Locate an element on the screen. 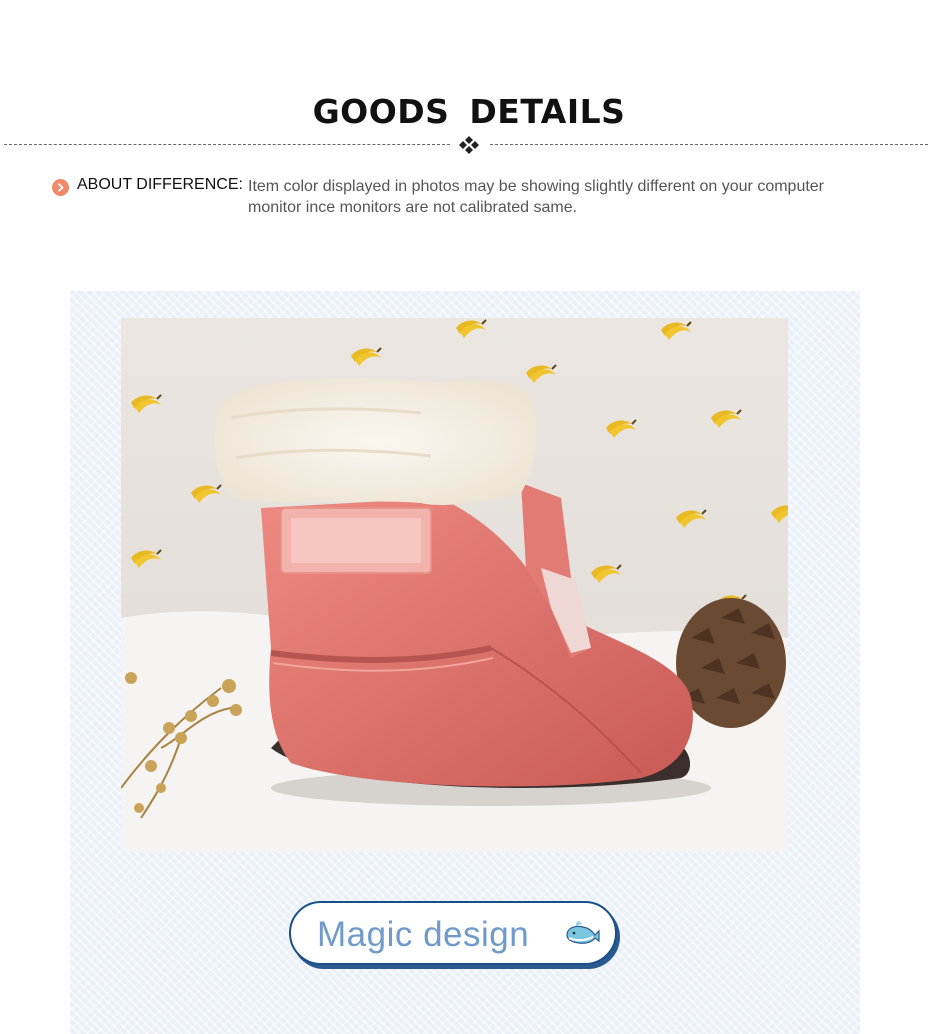  divider-line-left is located at coordinates (227, 144).